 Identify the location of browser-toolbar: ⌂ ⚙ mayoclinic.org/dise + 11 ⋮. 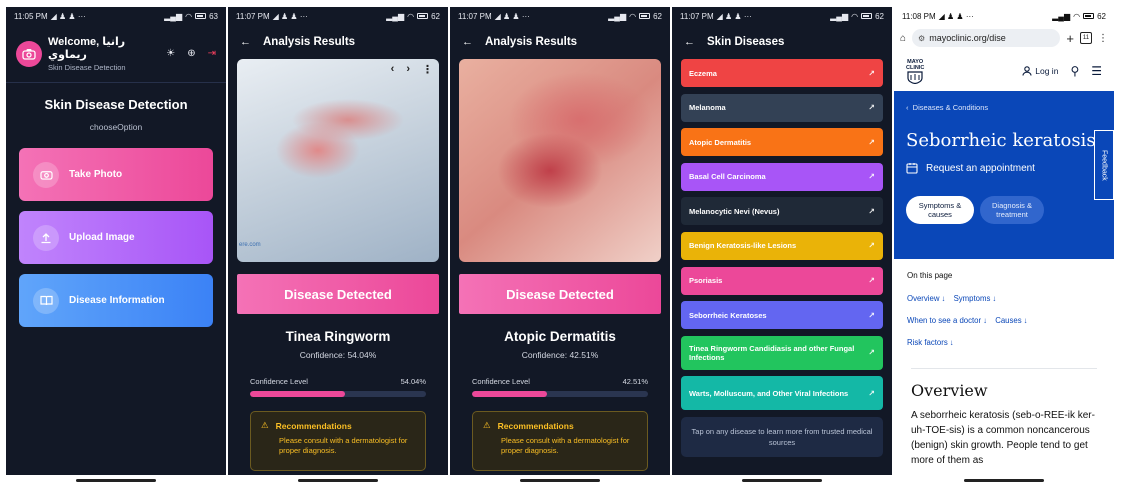
(1004, 38).